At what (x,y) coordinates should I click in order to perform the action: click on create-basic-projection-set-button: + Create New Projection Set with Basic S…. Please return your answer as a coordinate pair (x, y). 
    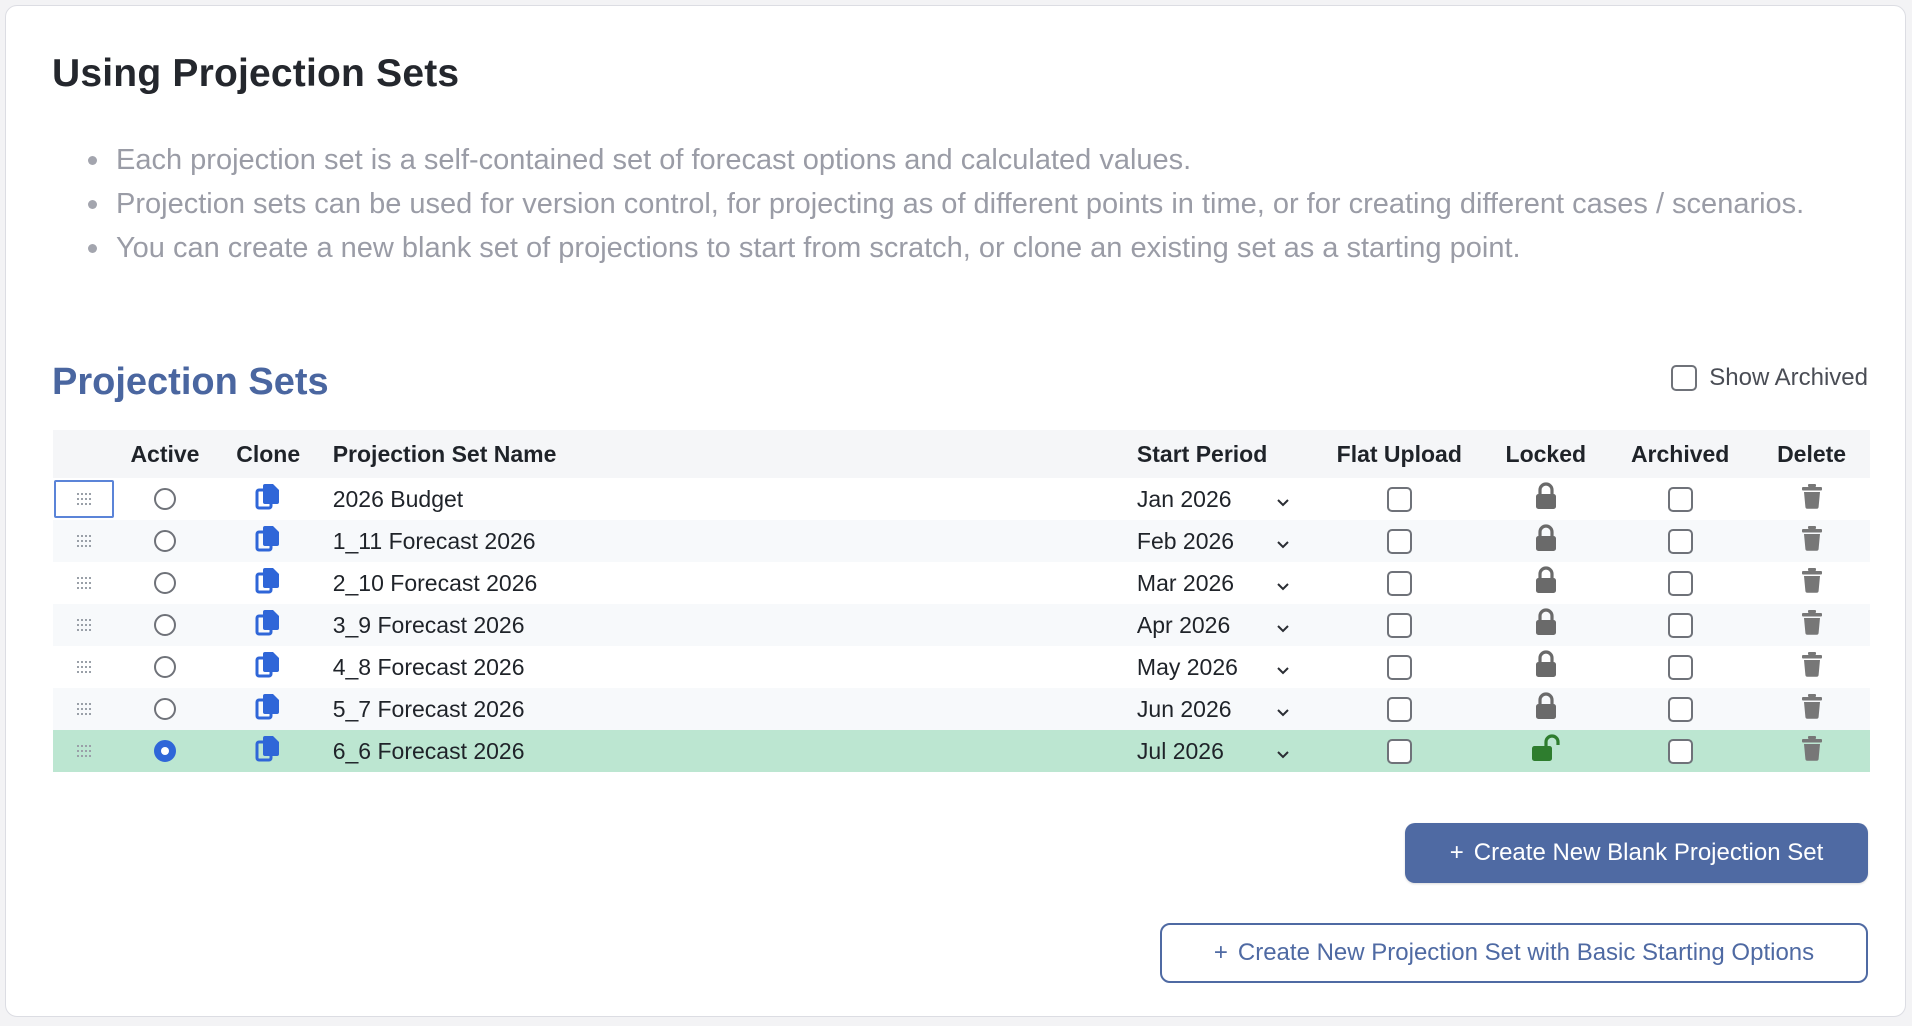
    Looking at the image, I should click on (1514, 953).